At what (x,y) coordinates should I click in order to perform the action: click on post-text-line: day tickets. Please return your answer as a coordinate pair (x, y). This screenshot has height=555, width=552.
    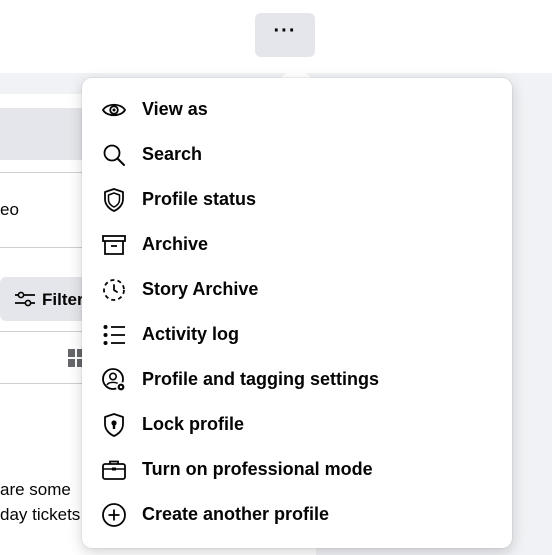
    Looking at the image, I should click on (40, 514).